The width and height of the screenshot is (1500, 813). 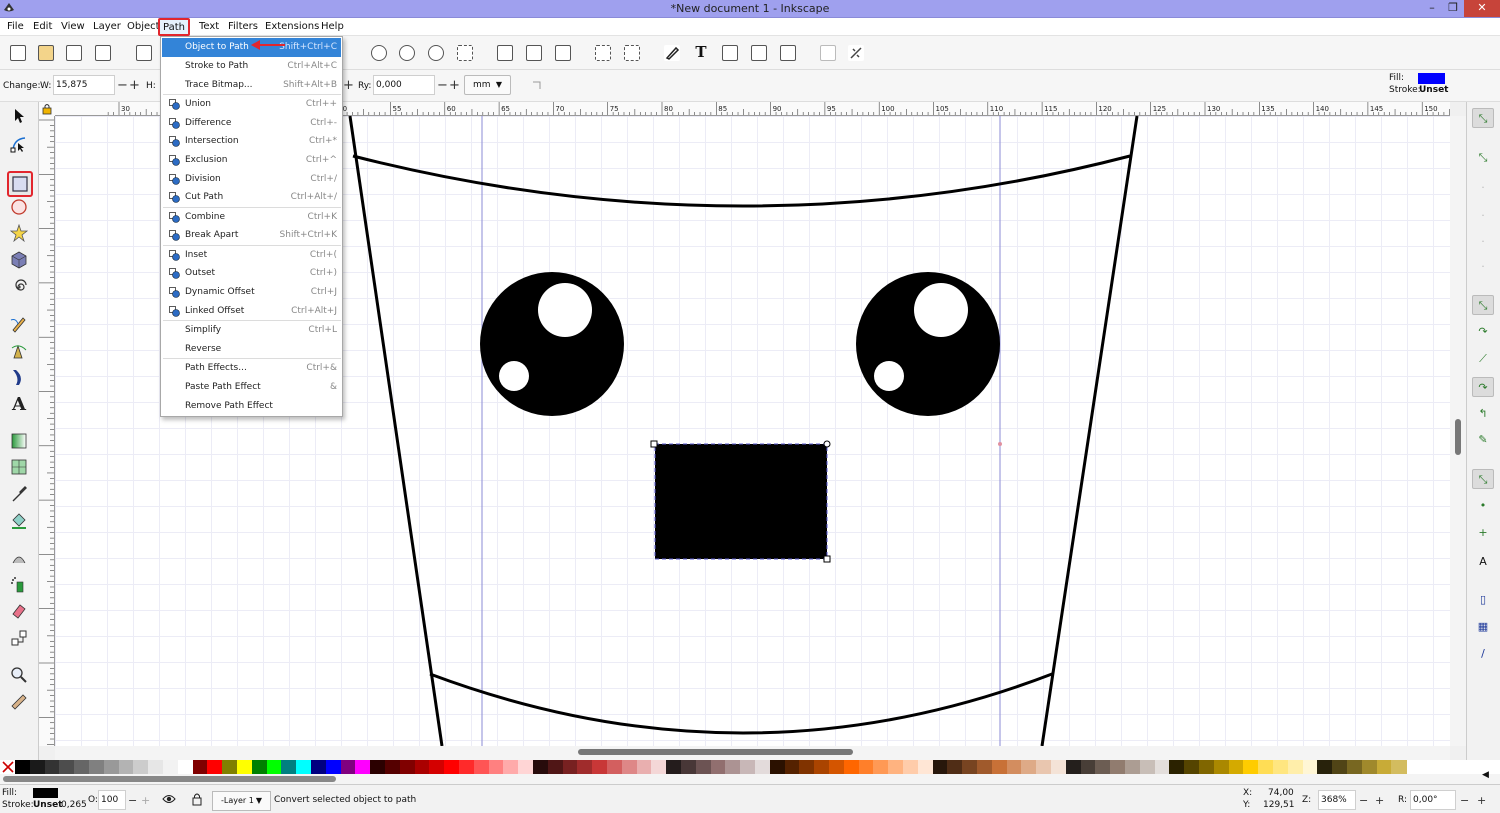 What do you see at coordinates (1379, 800) in the screenshot?
I see `zoom-increment-button: +` at bounding box center [1379, 800].